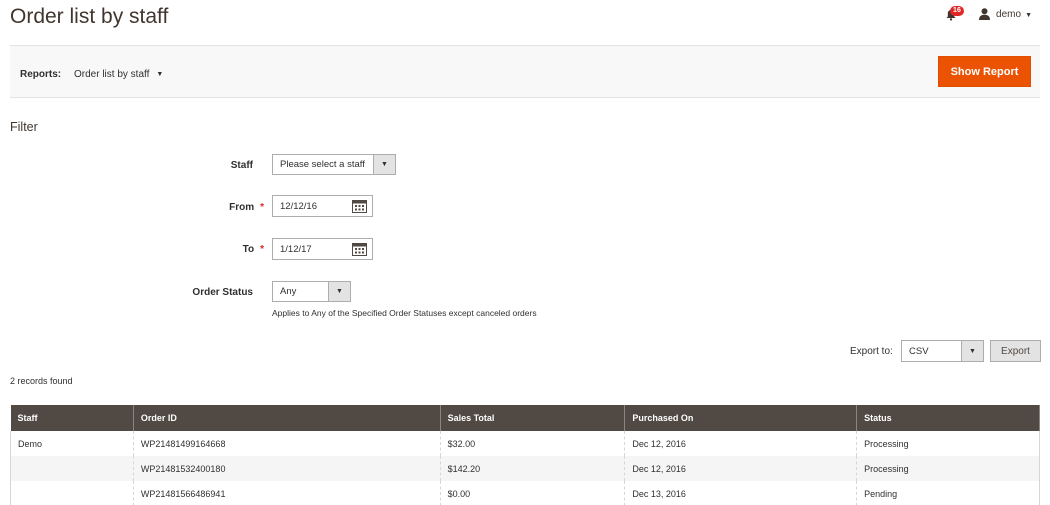 The width and height of the screenshot is (1050, 505). I want to click on user-icon, so click(985, 14).